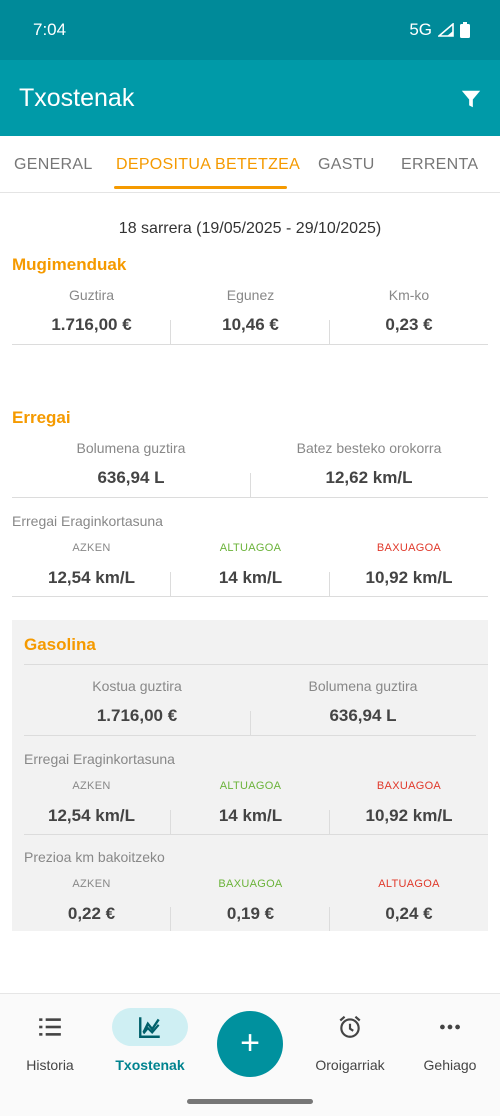 Image resolution: width=500 pixels, height=1116 pixels. I want to click on filter-icon, so click(471, 99).